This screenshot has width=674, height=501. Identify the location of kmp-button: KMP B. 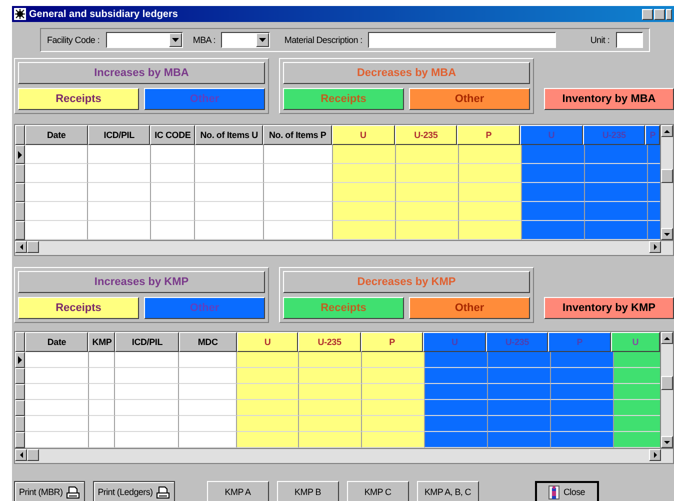
(307, 491).